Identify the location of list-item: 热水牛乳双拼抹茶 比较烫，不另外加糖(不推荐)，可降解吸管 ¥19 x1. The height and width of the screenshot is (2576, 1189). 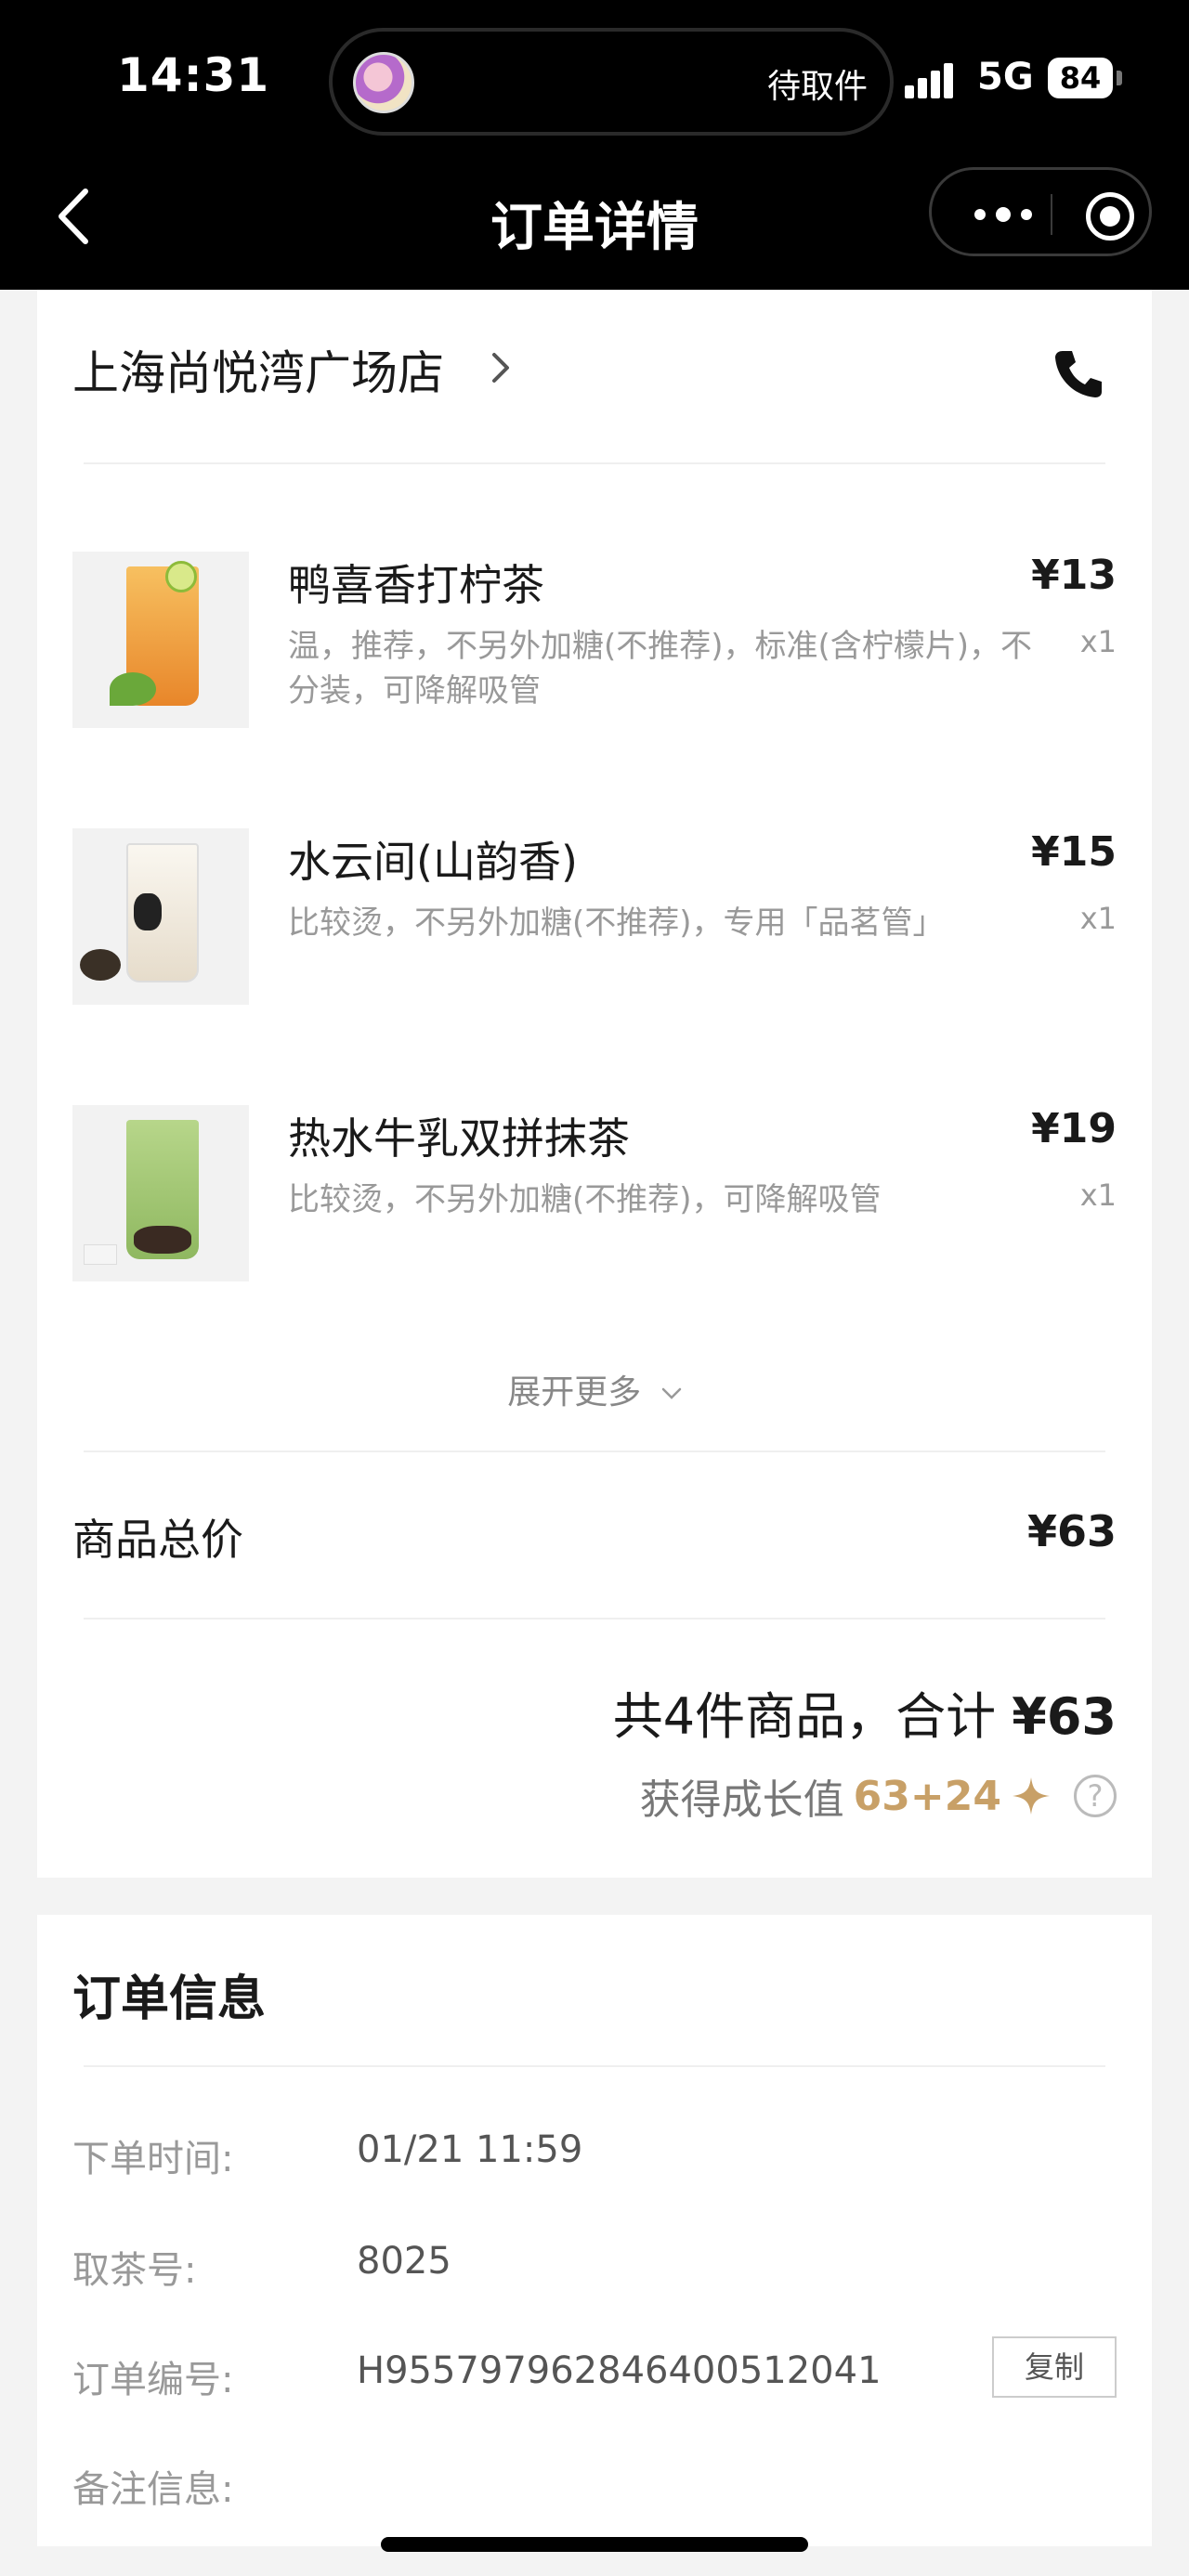
(594, 1198).